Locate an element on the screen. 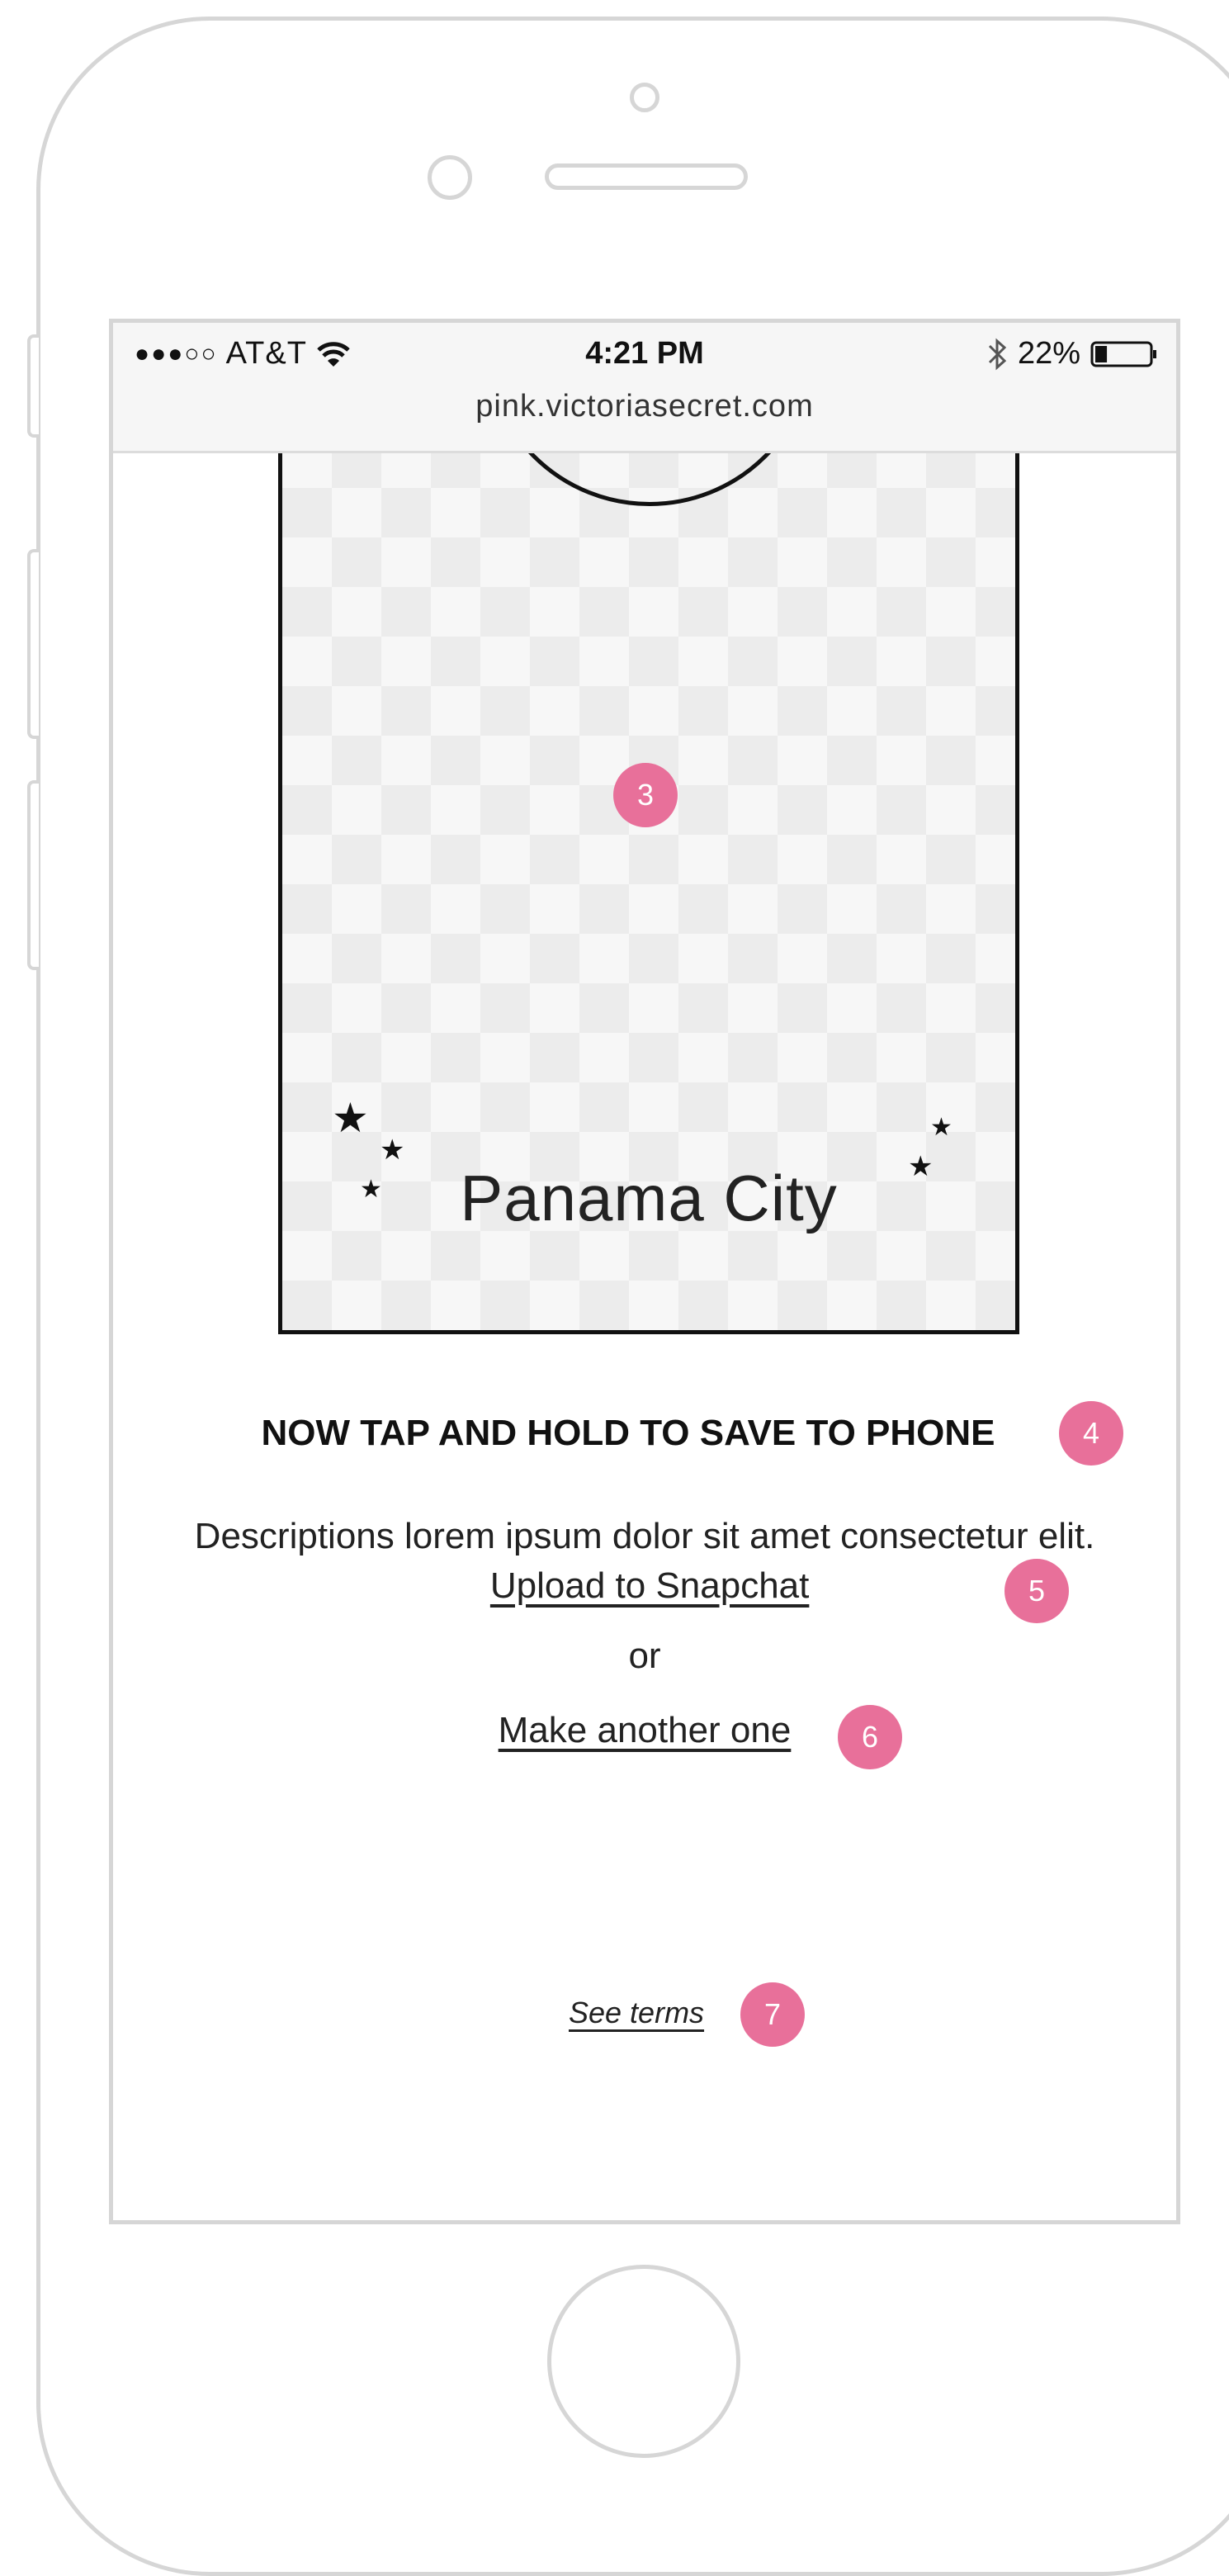 This screenshot has width=1229, height=2576. save-instruction-heading: NOW TAP AND HOLD TO SAVE TO PHONE is located at coordinates (644, 1433).